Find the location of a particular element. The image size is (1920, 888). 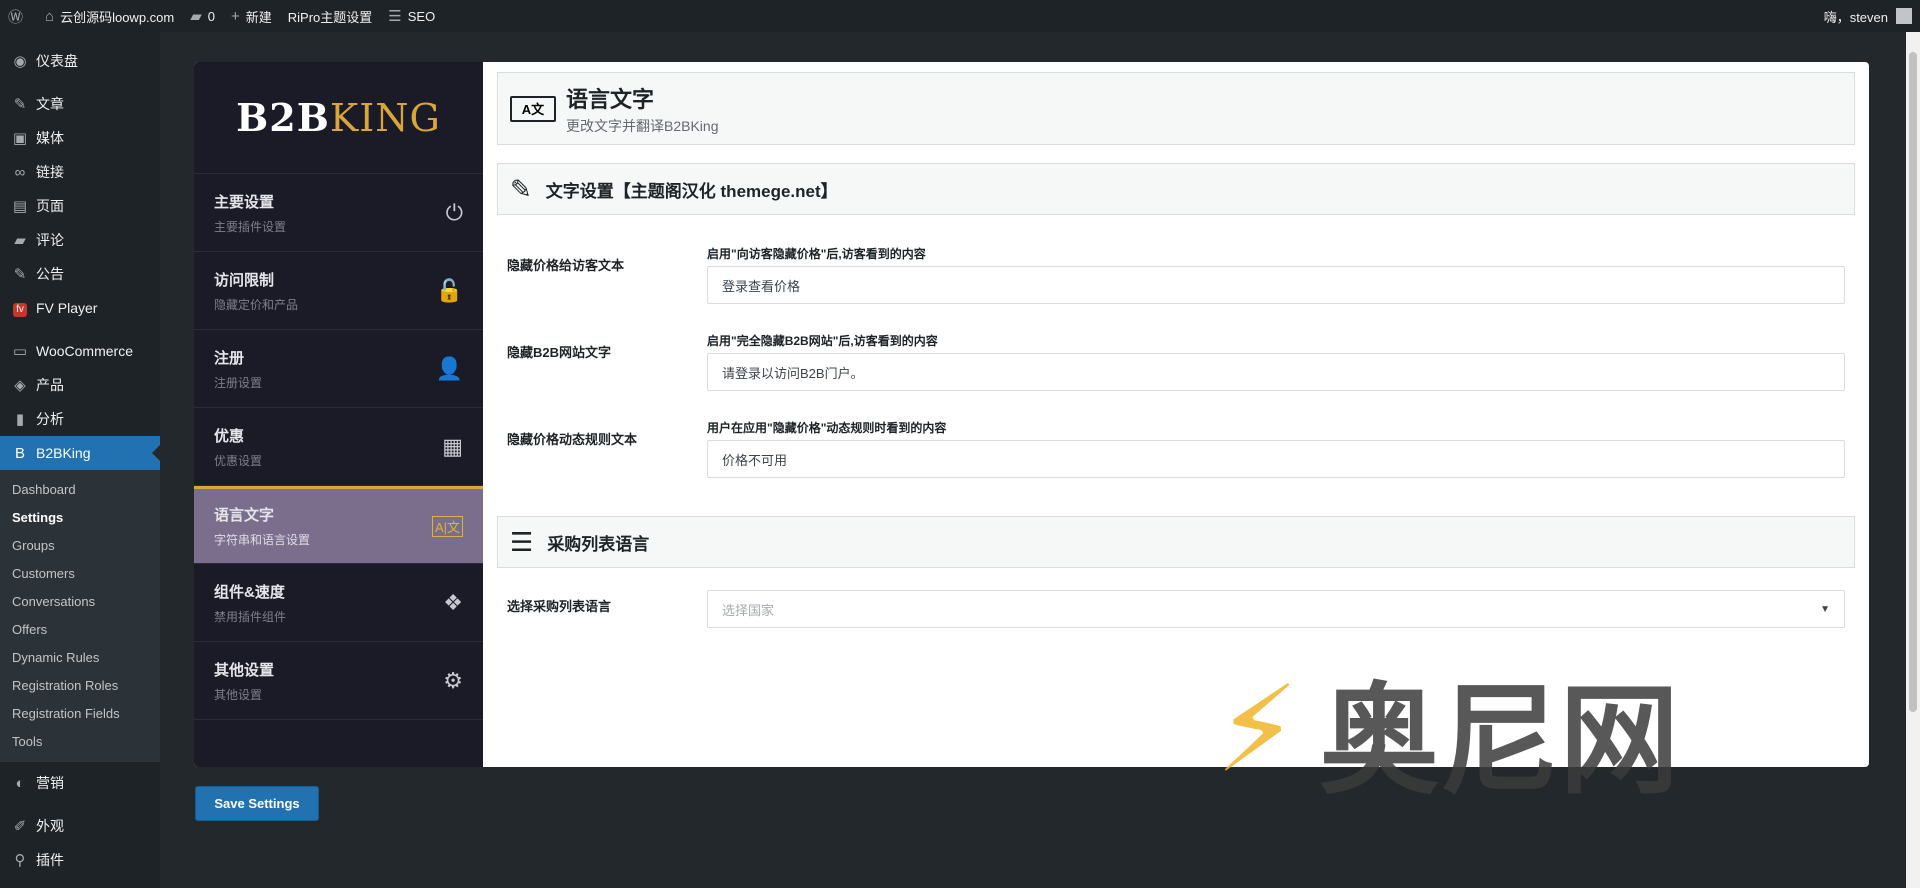

theme-settings-link: RiPro主题设置 is located at coordinates (330, 16).